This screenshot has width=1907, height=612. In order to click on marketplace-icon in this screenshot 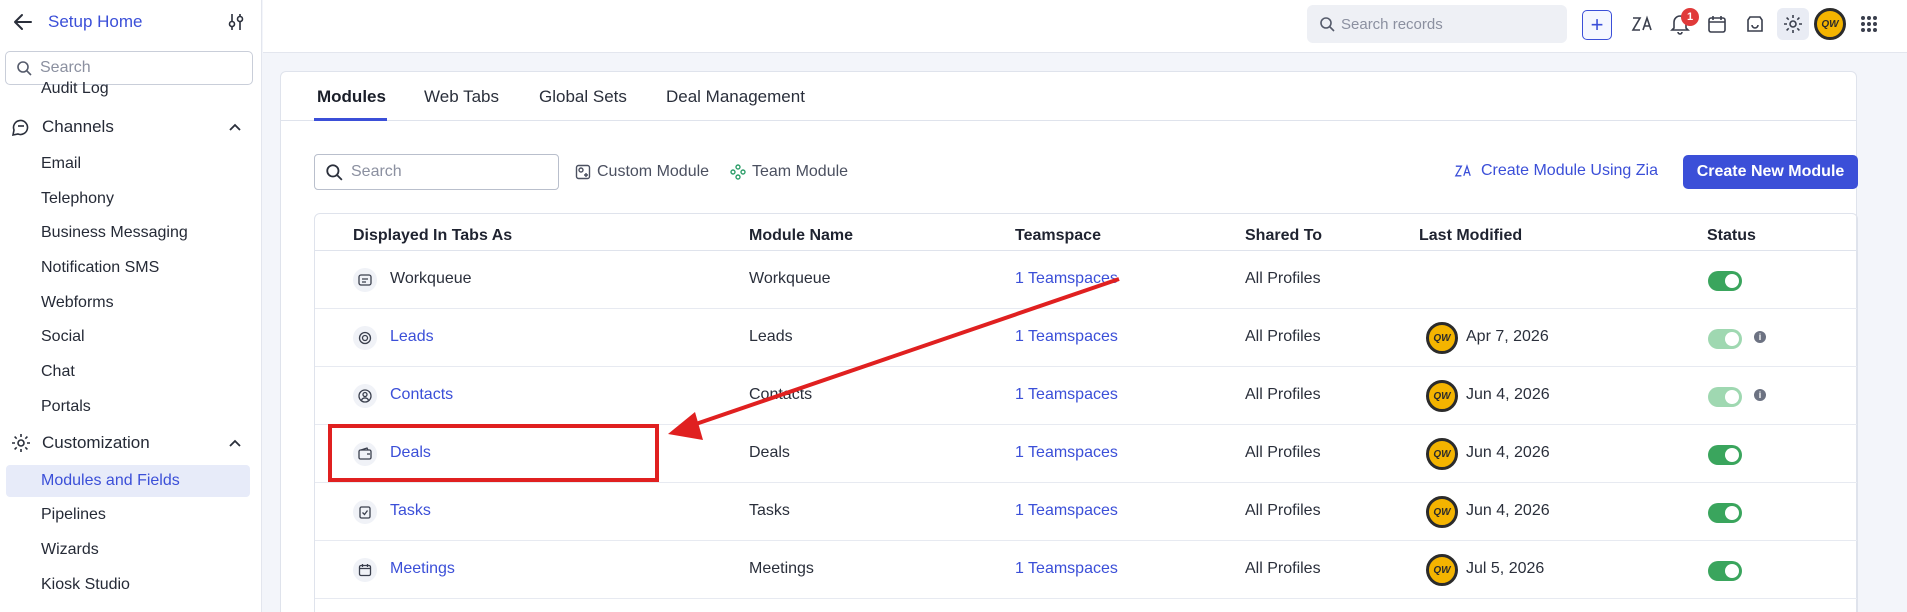, I will do `click(1755, 24)`.